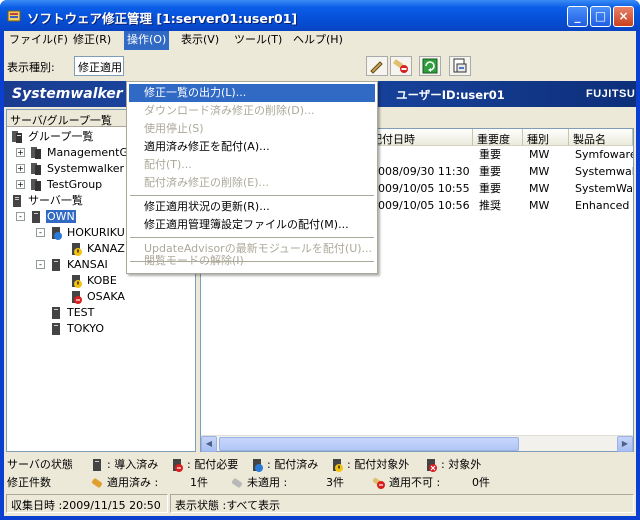  What do you see at coordinates (284, 465) in the screenshot?
I see `legend-distributed: : 配付済み` at bounding box center [284, 465].